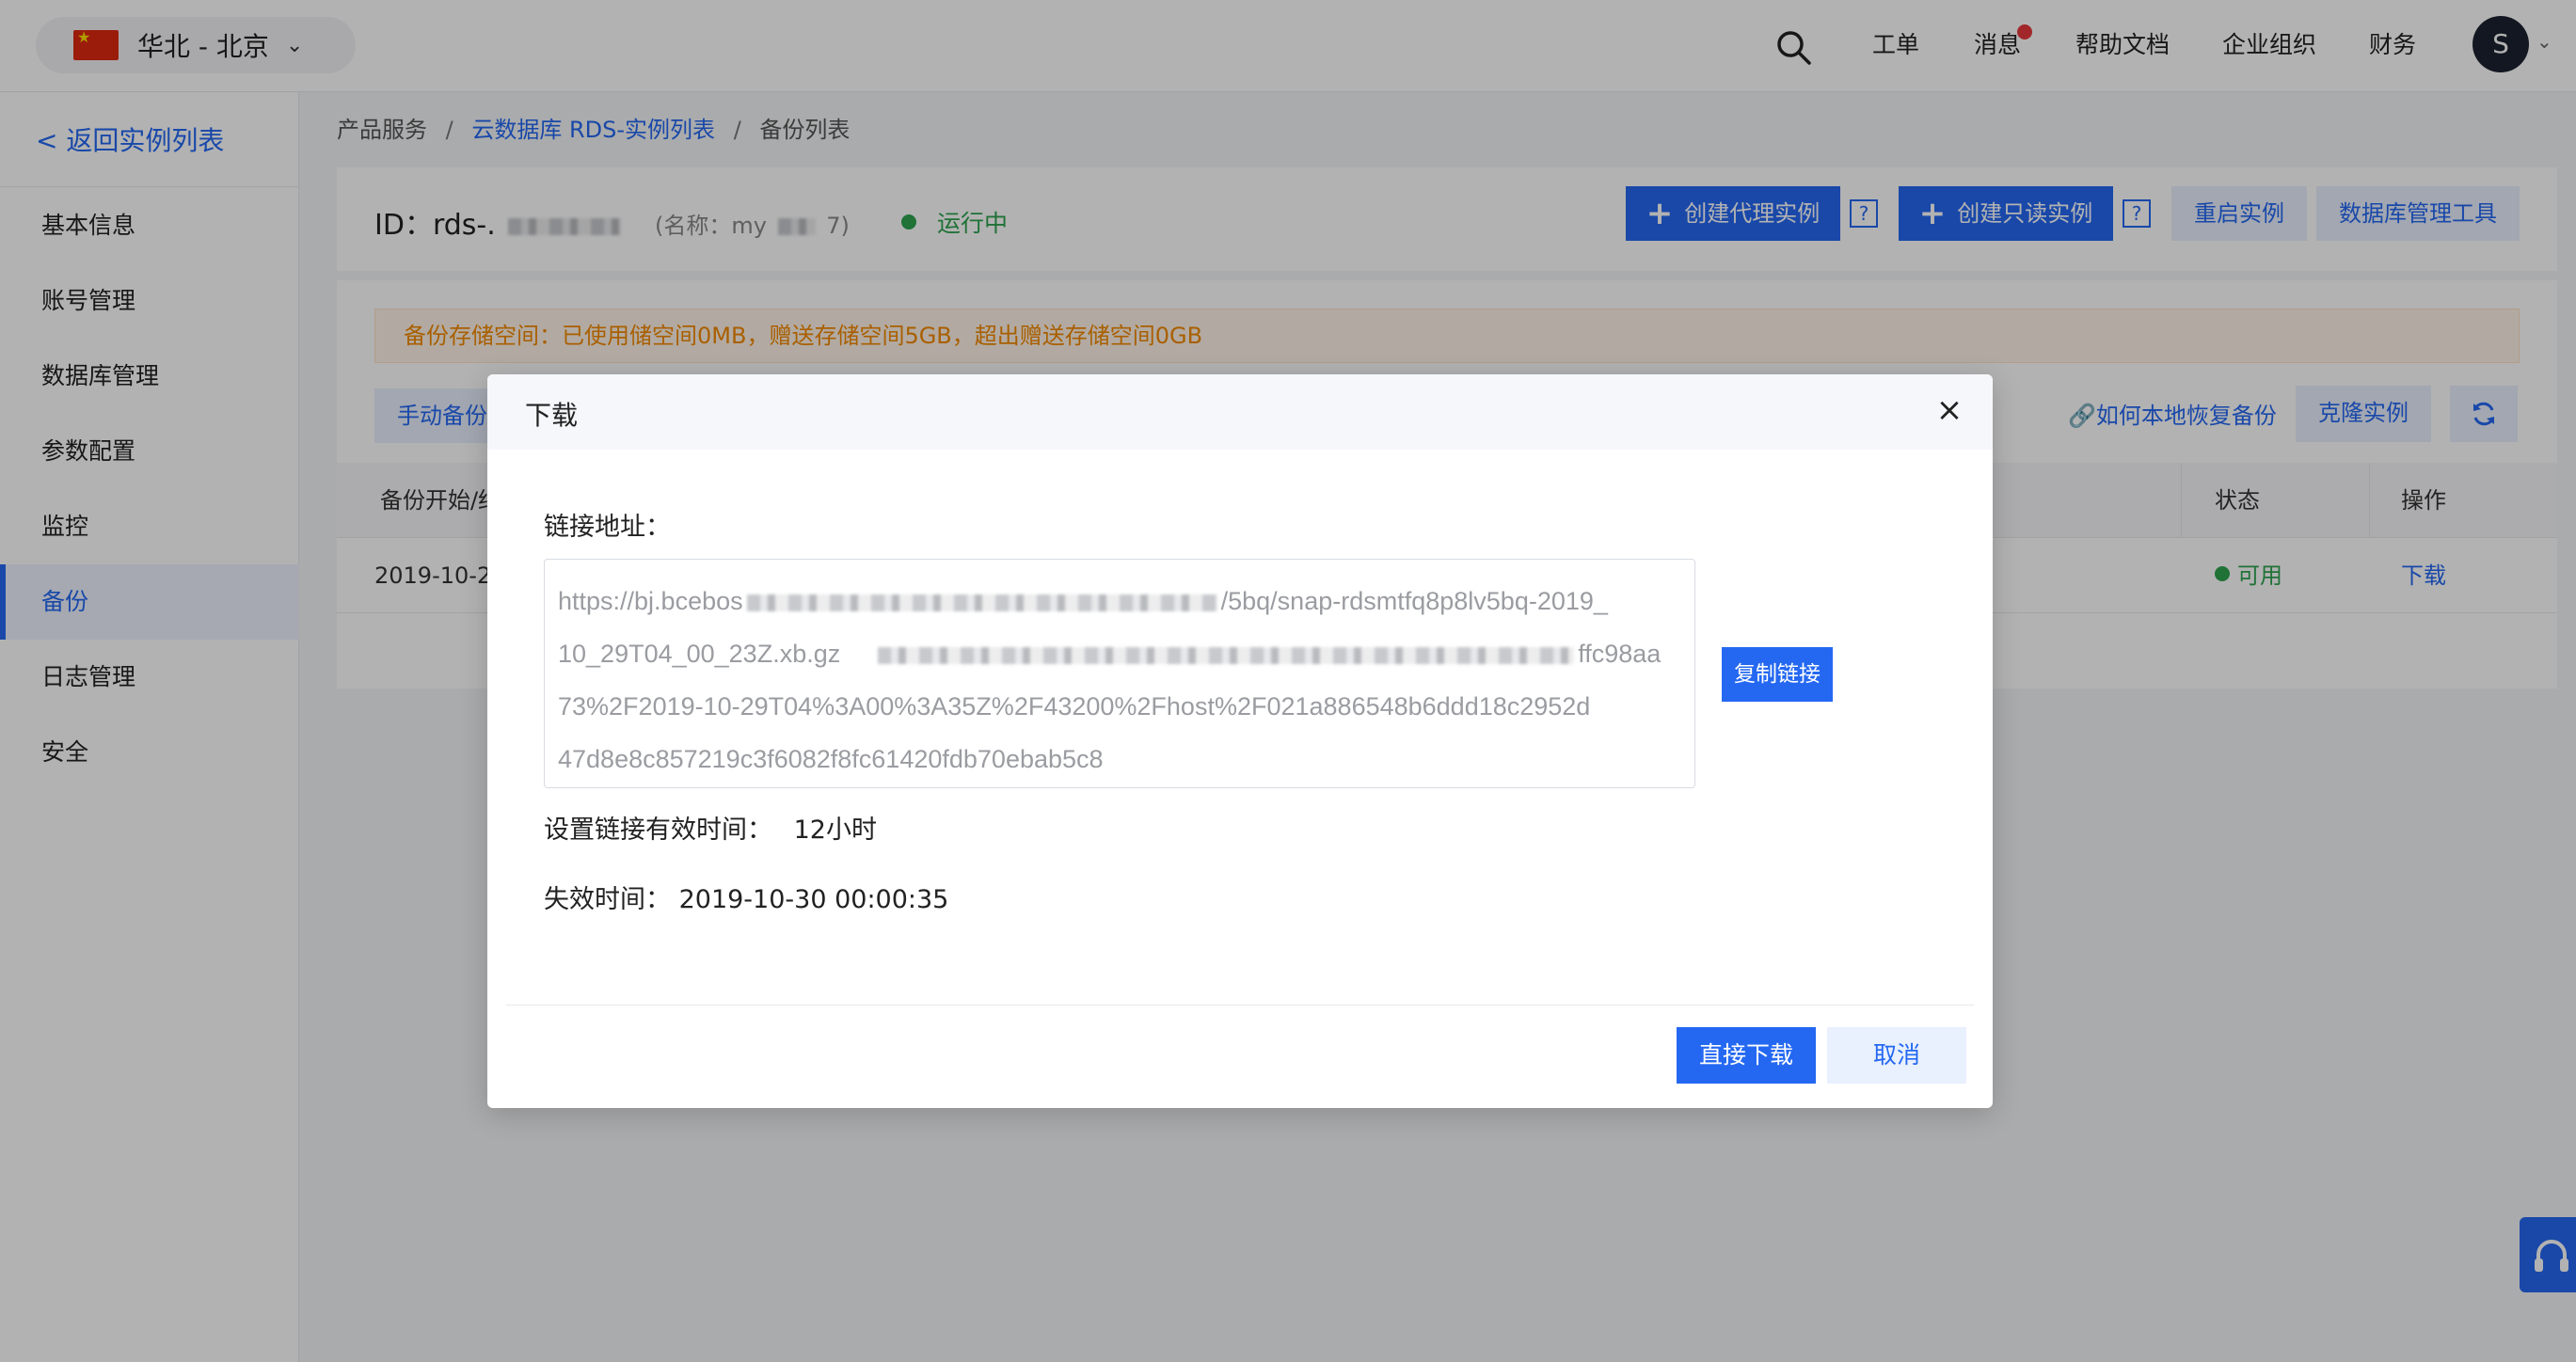 This screenshot has width=2576, height=1362. I want to click on close-icon: ×, so click(1949, 410).